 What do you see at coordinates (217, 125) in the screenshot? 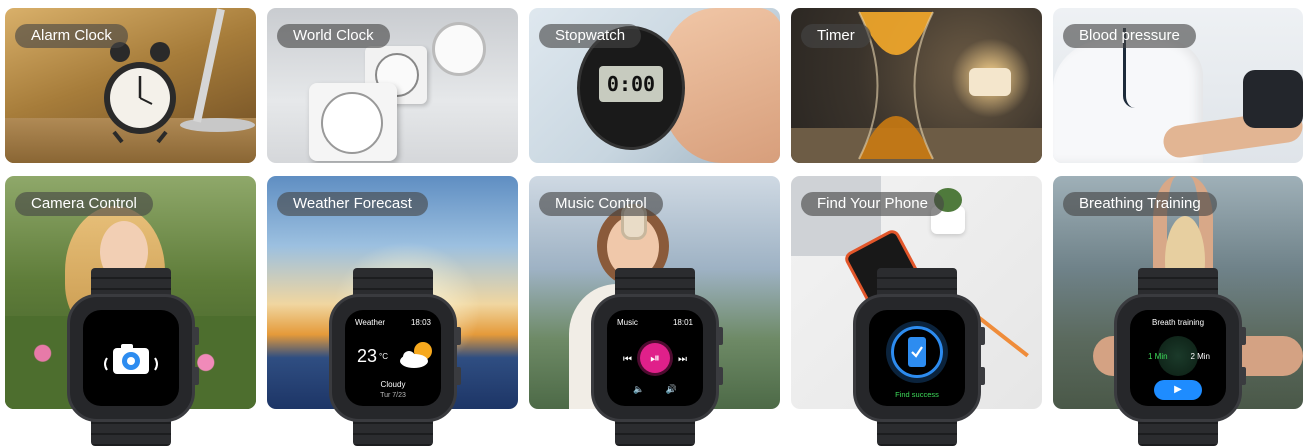
I see `lamp-base` at bounding box center [217, 125].